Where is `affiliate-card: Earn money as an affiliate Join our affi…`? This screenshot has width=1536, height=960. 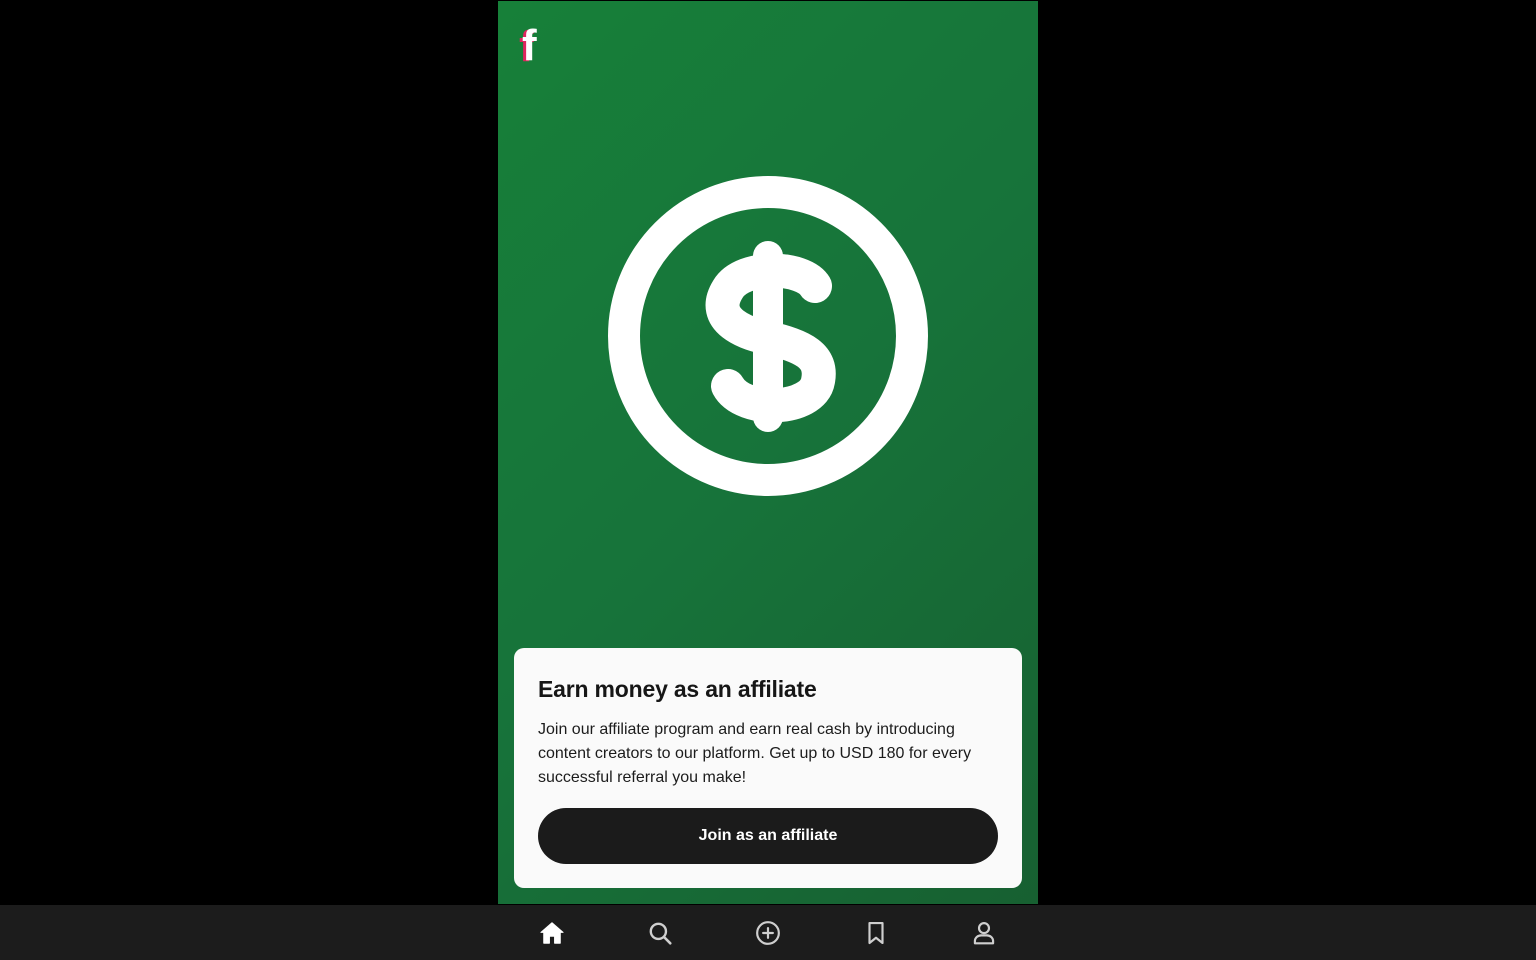 affiliate-card: Earn money as an affiliate Join our affi… is located at coordinates (768, 768).